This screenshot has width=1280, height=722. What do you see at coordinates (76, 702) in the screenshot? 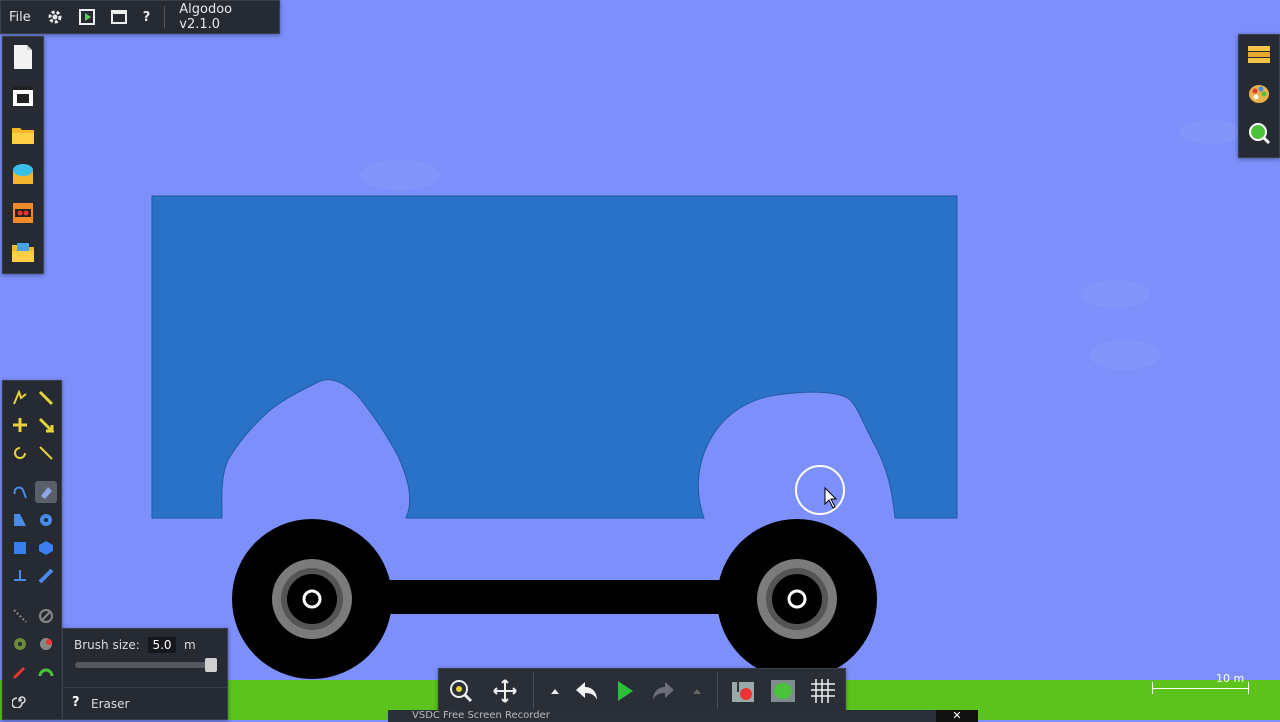
I see `tool-help-icon: ?` at bounding box center [76, 702].